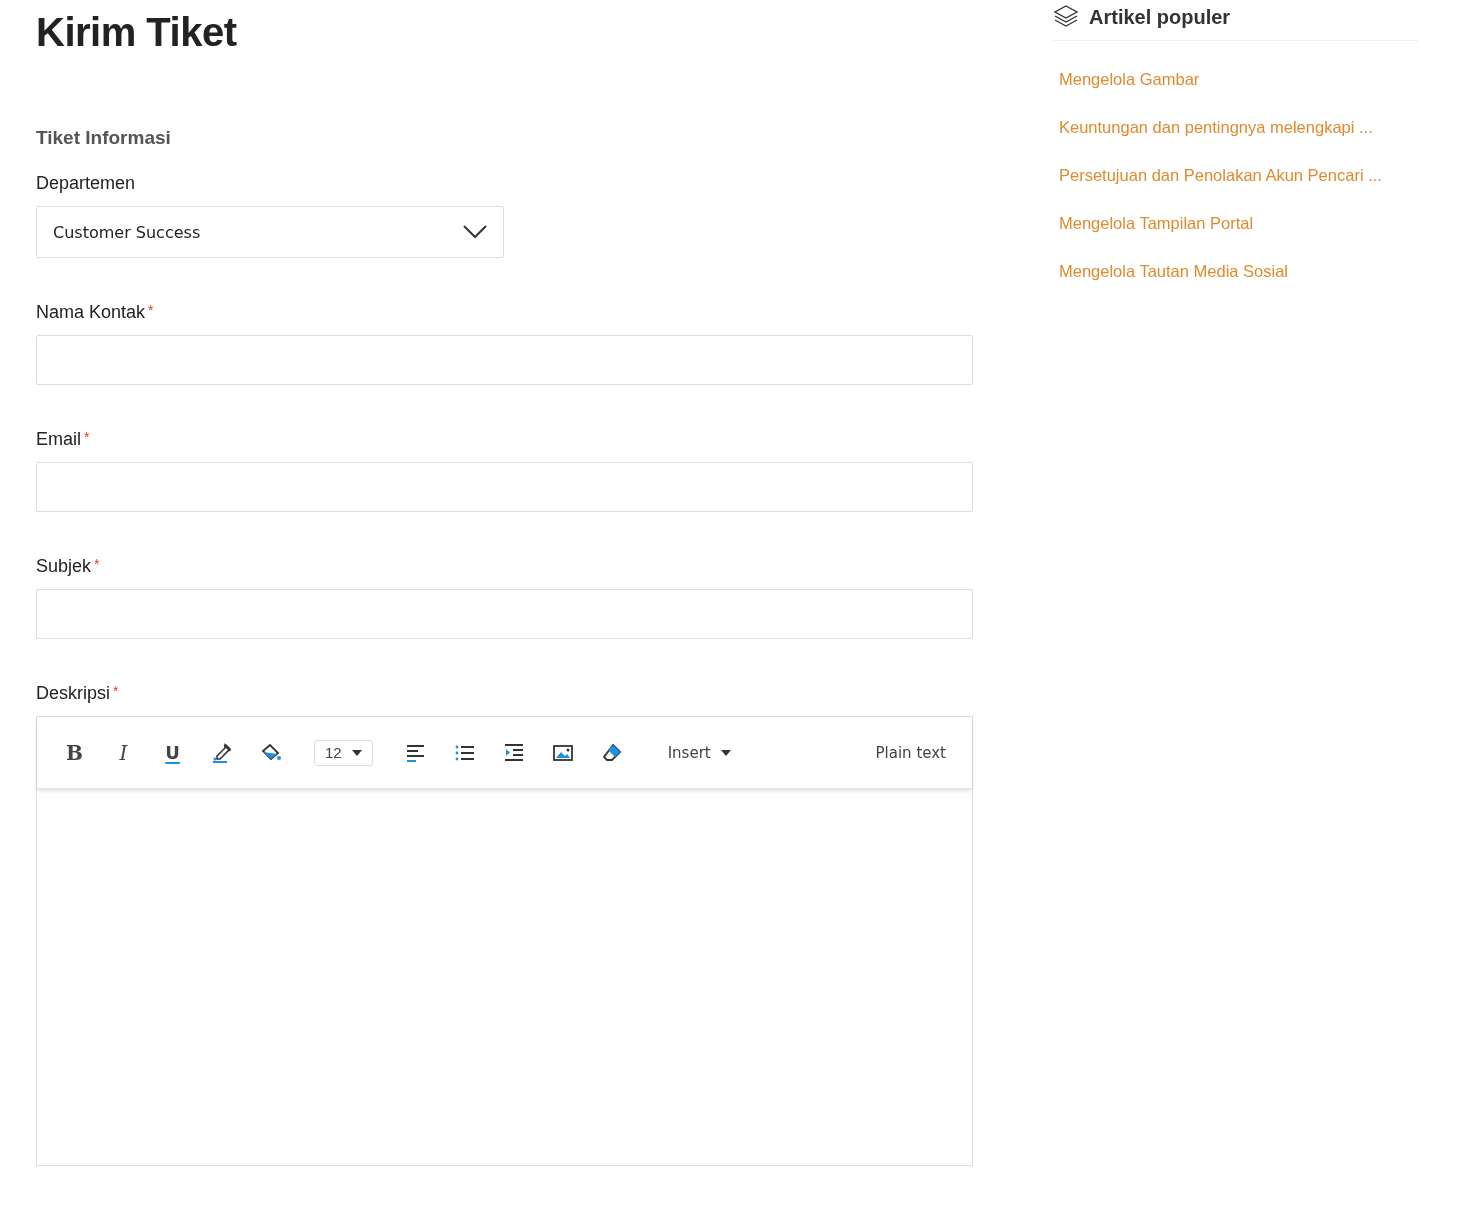 The width and height of the screenshot is (1475, 1206). I want to click on chevron-down-icon, so click(475, 232).